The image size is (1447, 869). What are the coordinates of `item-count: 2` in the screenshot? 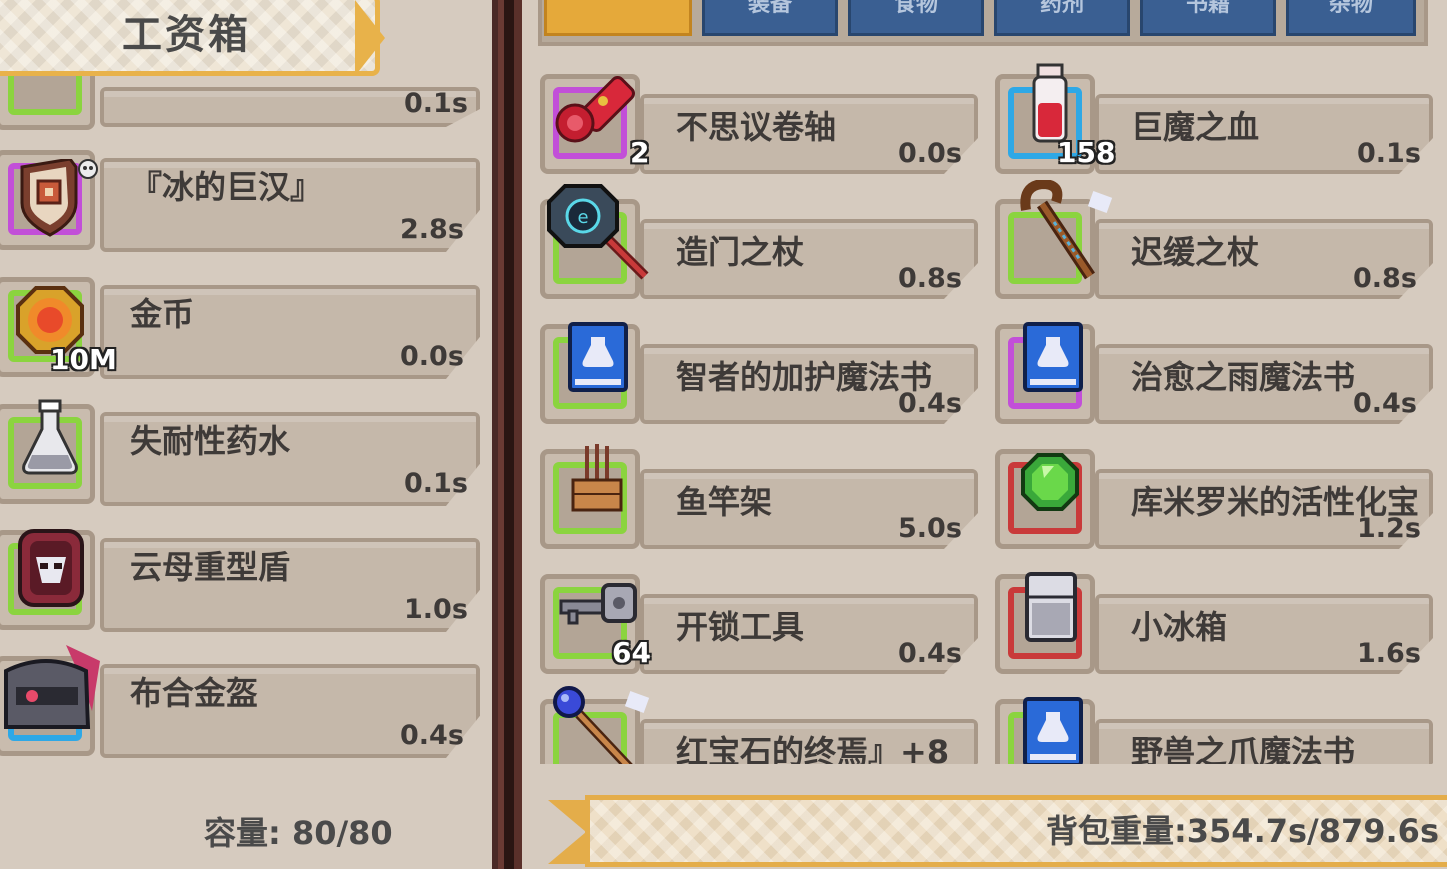 It's located at (640, 152).